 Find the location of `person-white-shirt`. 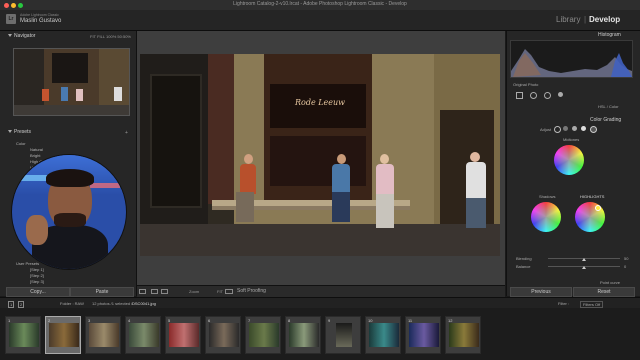

person-white-shirt is located at coordinates (476, 180).